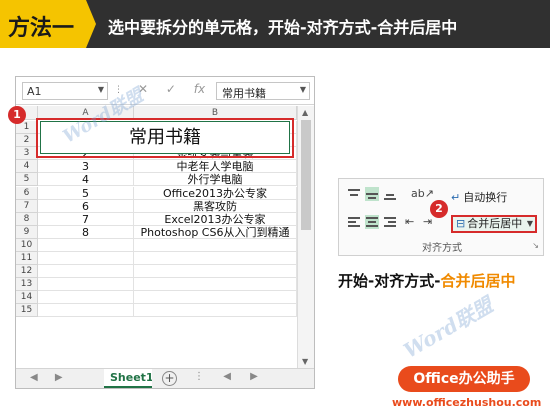 The image size is (550, 417). I want to click on merge-center-label: 合并后居中, so click(495, 223).